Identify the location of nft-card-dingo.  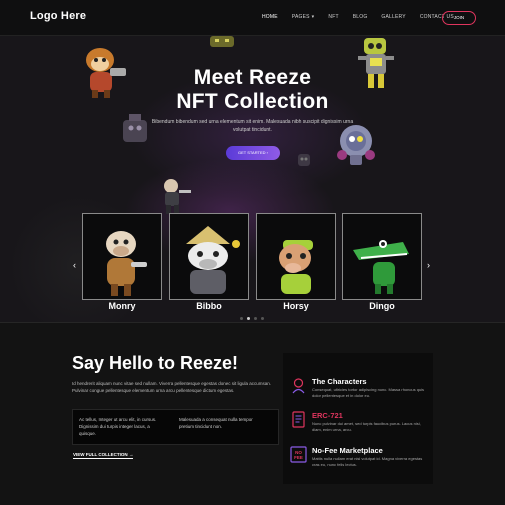
(382, 256).